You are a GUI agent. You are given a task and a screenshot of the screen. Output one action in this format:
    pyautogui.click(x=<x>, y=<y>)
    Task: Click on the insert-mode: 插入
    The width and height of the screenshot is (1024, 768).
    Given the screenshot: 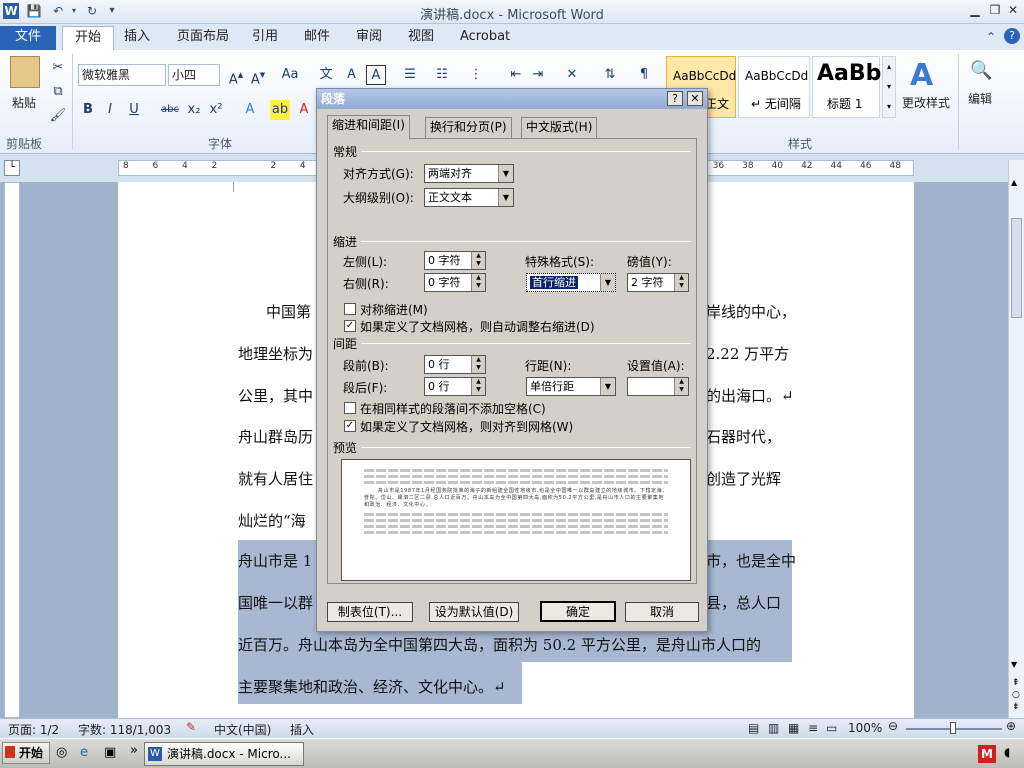 What is the action you would take?
    pyautogui.click(x=302, y=729)
    